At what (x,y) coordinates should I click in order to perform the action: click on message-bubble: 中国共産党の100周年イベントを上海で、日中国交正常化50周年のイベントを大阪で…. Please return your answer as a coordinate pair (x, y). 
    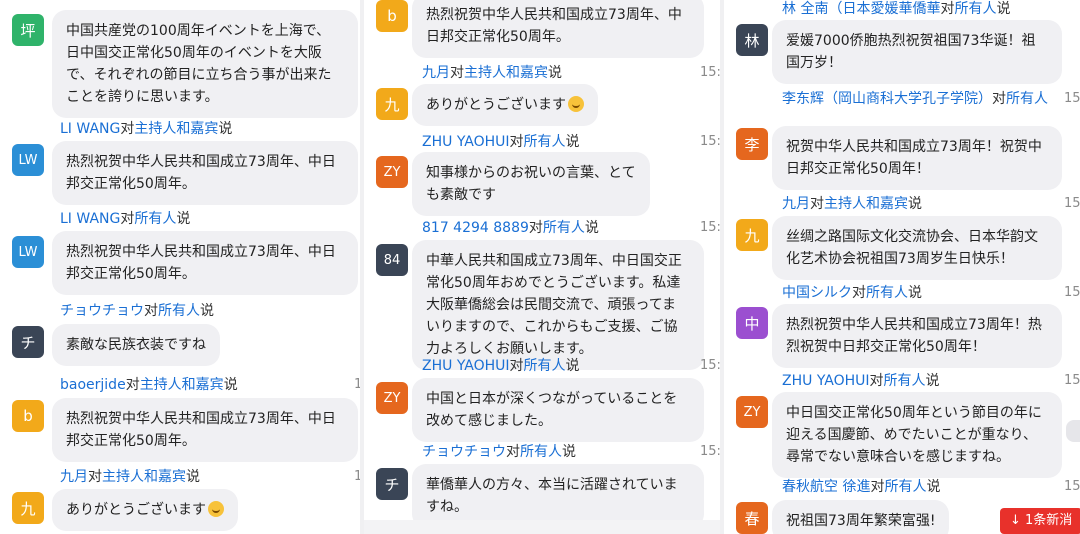
    Looking at the image, I should click on (205, 64).